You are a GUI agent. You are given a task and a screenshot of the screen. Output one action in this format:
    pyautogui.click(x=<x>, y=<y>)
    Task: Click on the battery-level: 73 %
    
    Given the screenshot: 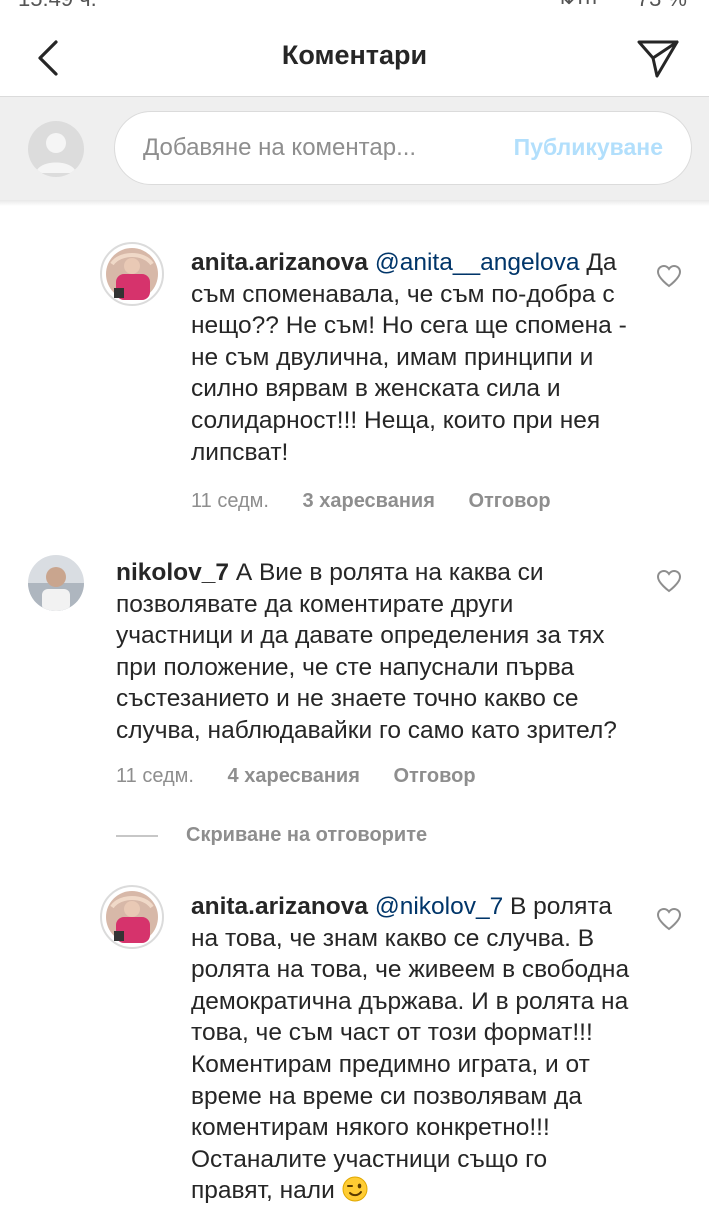 What is the action you would take?
    pyautogui.click(x=662, y=6)
    